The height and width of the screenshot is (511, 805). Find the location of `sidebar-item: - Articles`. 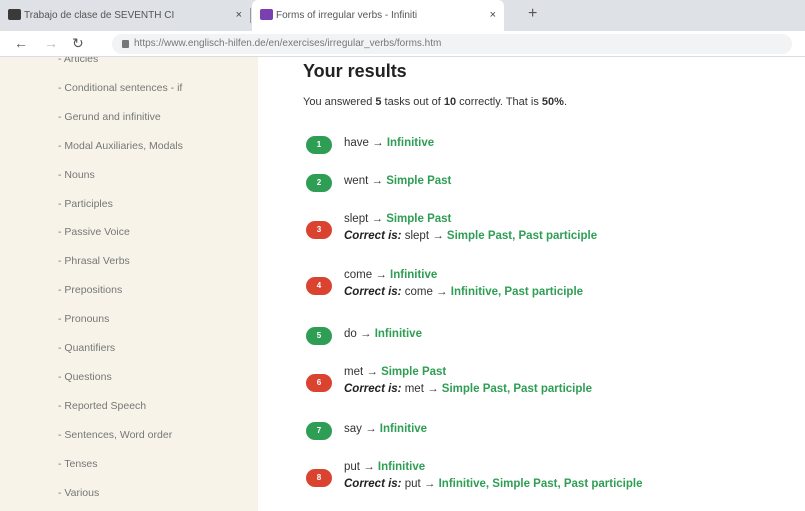

sidebar-item: - Articles is located at coordinates (78, 61).